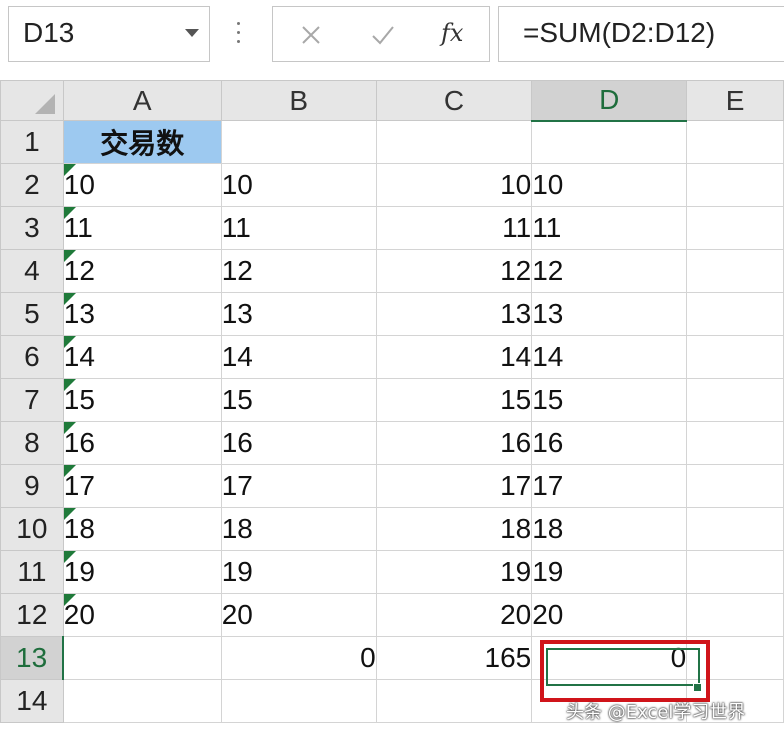 The height and width of the screenshot is (738, 784). Describe the element at coordinates (298, 100) in the screenshot. I see `column-header-b: B` at that location.